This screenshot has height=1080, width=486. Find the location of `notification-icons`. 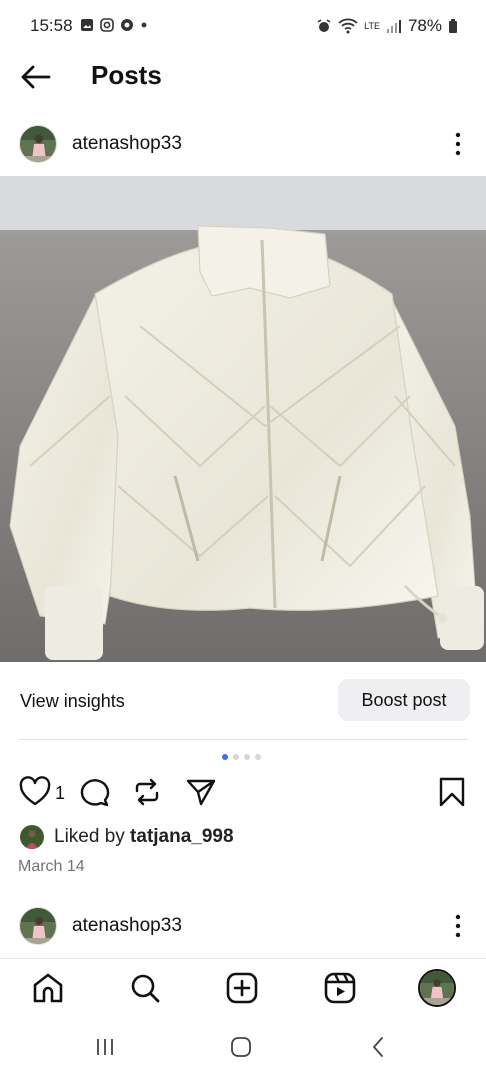

notification-icons is located at coordinates (114, 25).